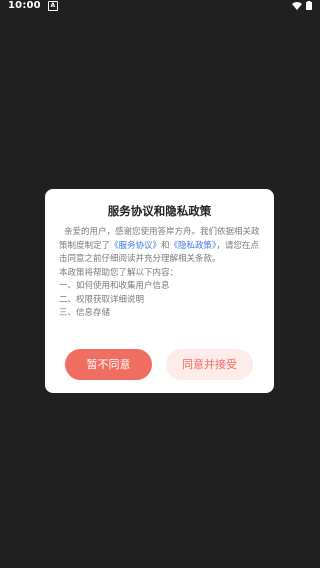  What do you see at coordinates (297, 5) in the screenshot?
I see `wifi-icon` at bounding box center [297, 5].